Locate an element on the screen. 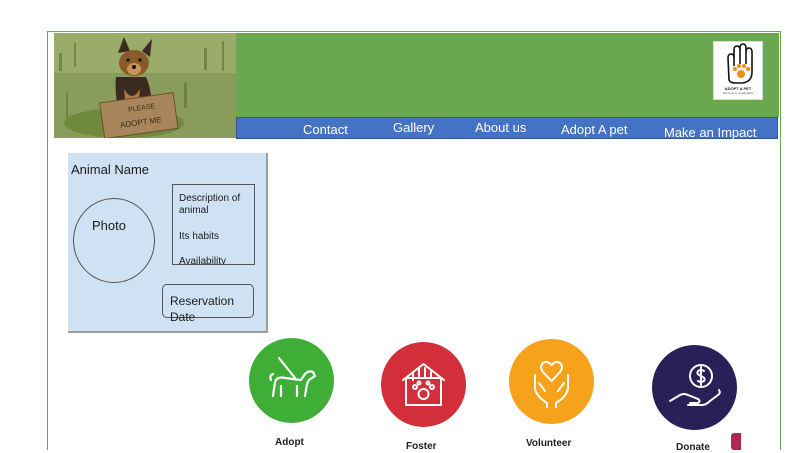  photo-label: Photo is located at coordinates (109, 225).